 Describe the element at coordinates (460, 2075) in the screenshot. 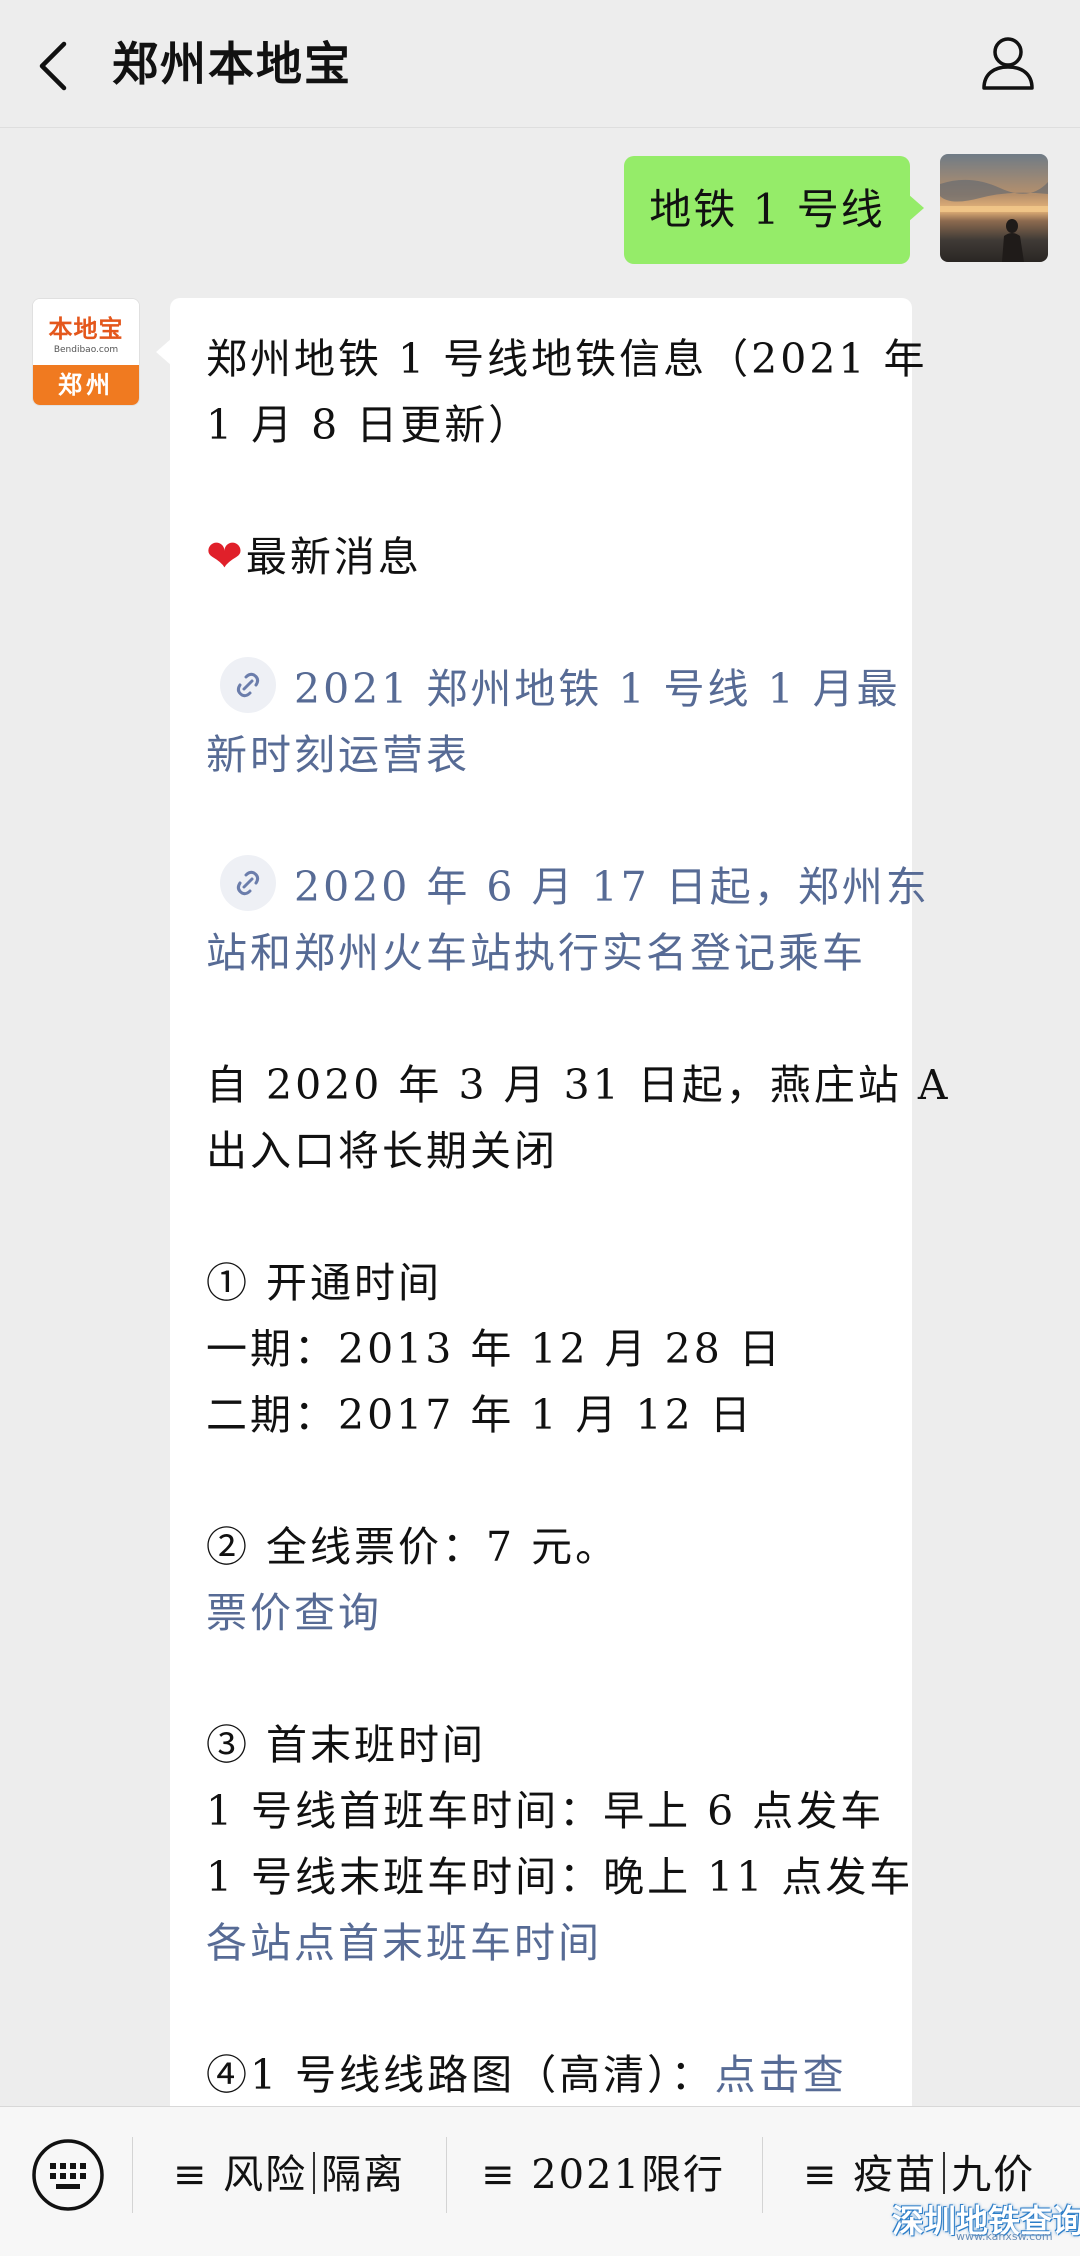

I see `line-map-label: ④1 号线线路图（高清）：` at that location.